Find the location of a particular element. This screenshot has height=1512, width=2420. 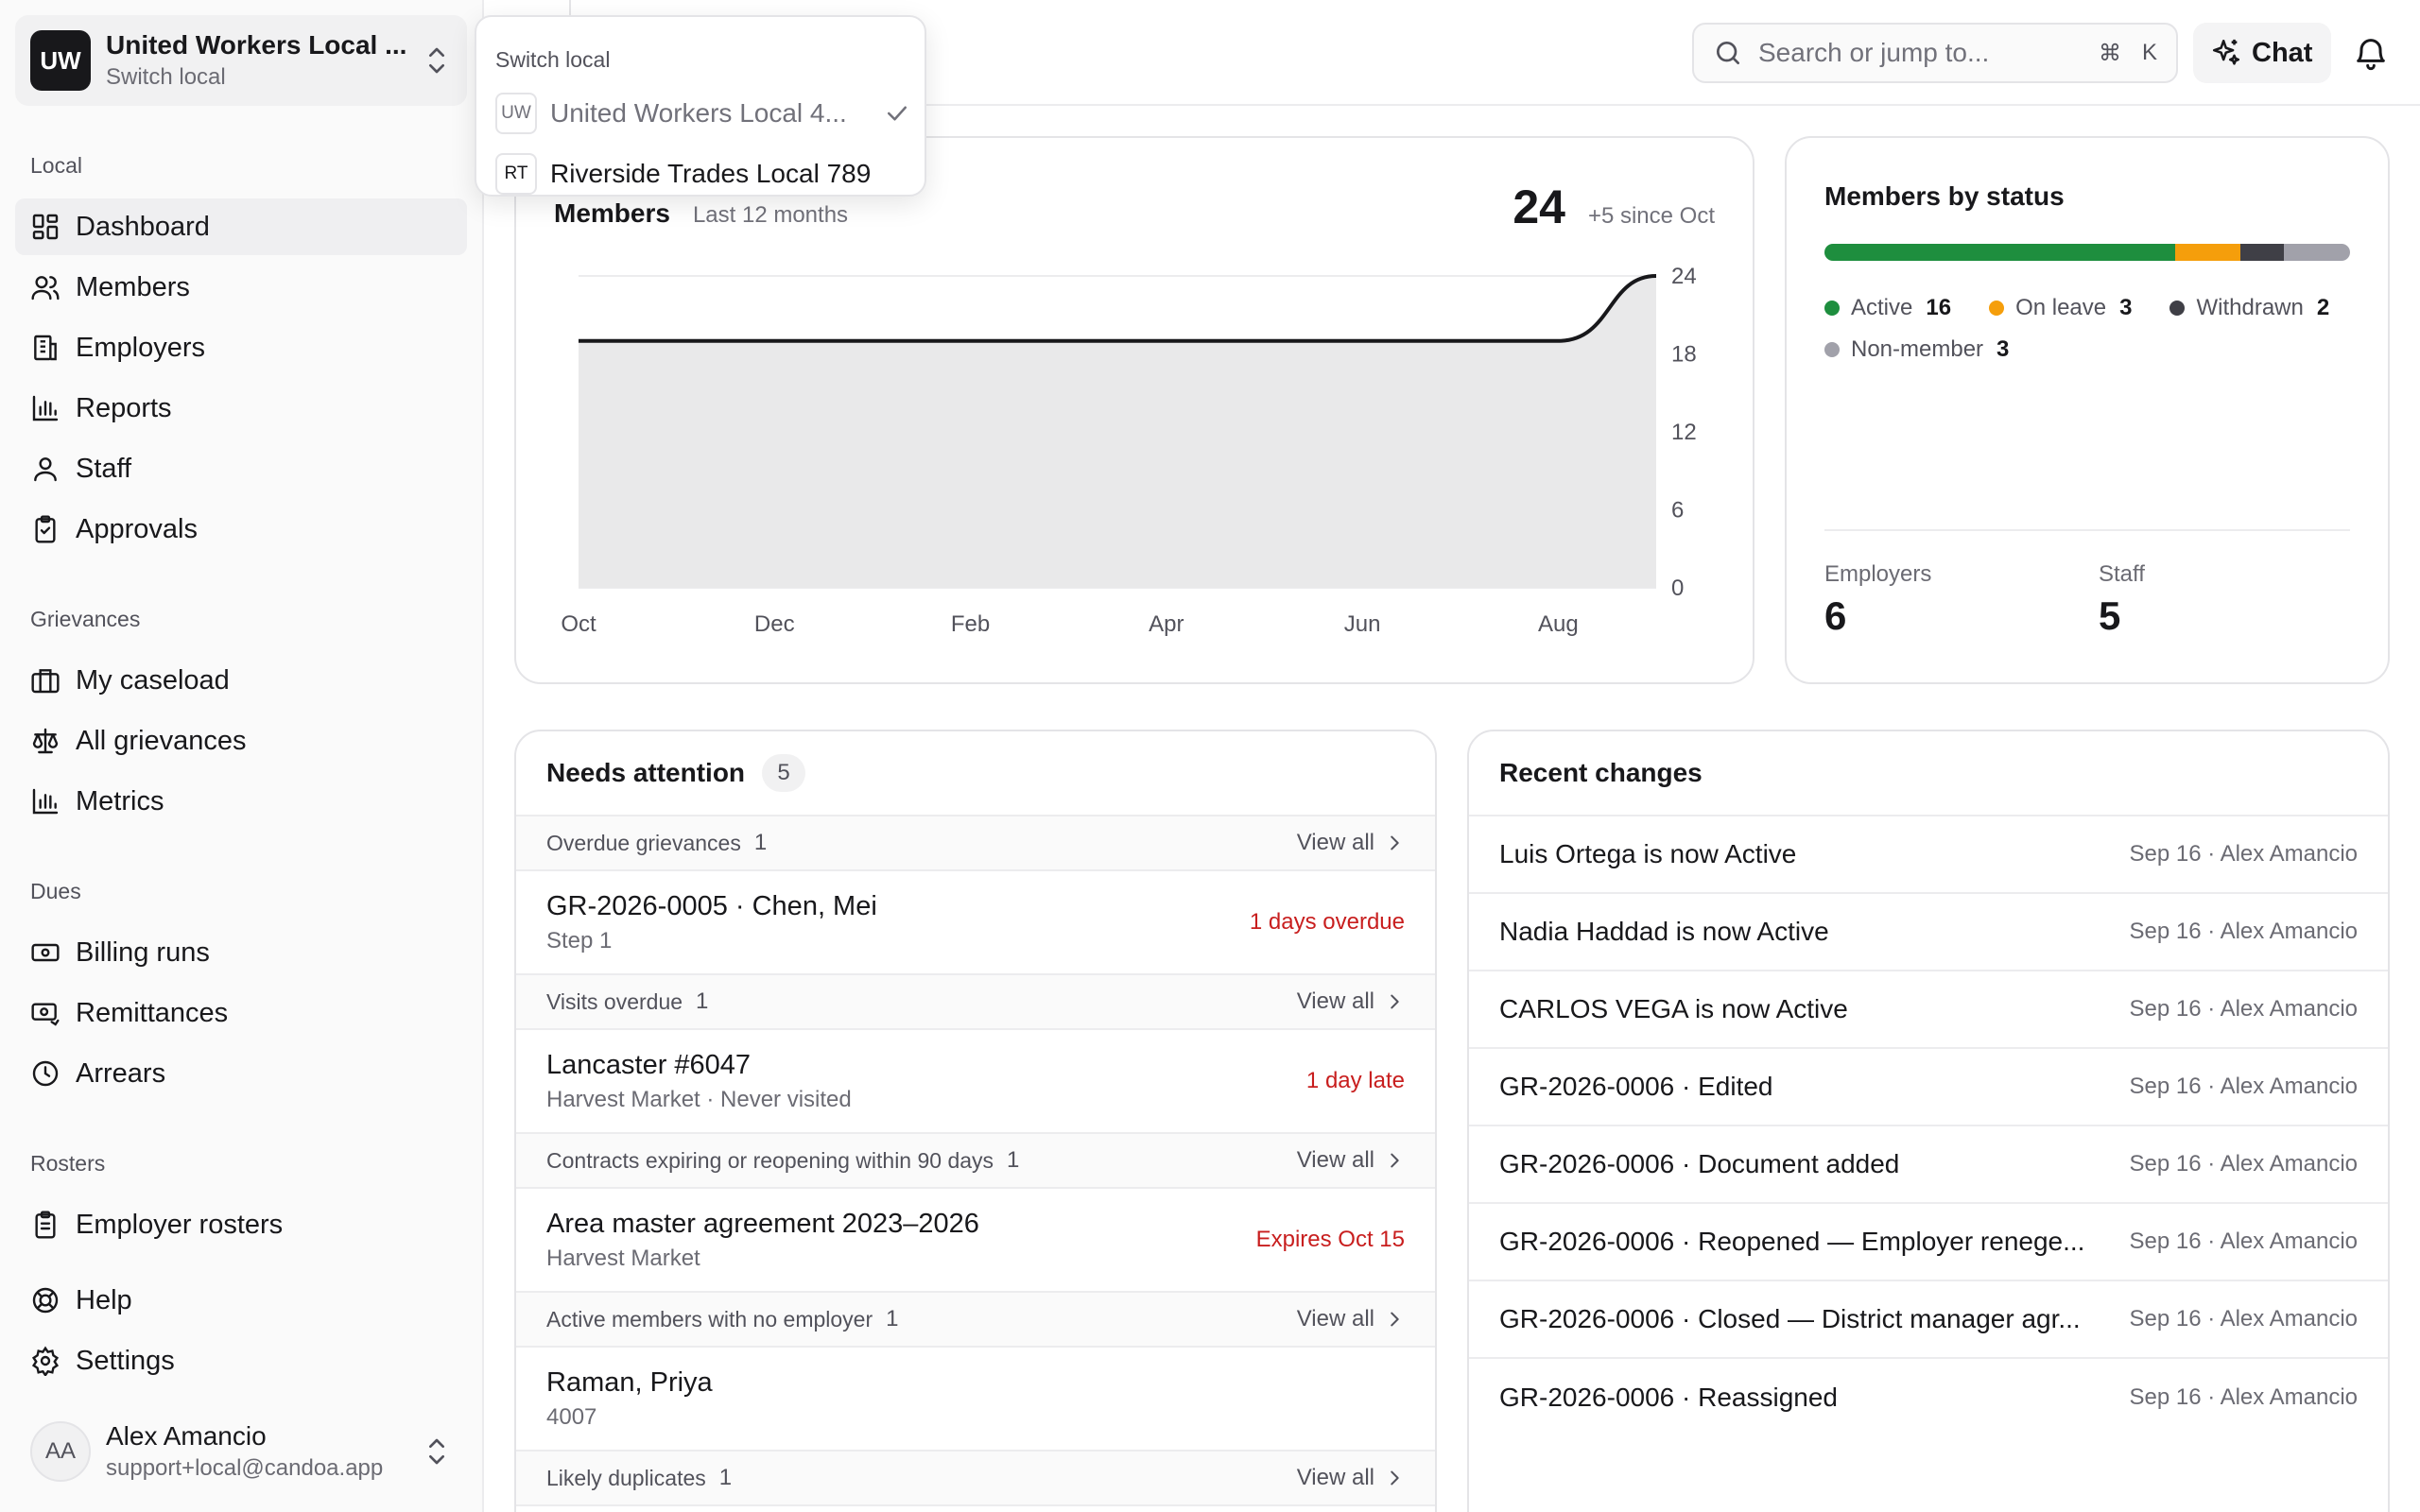

legend-value: 3 is located at coordinates (2003, 349).